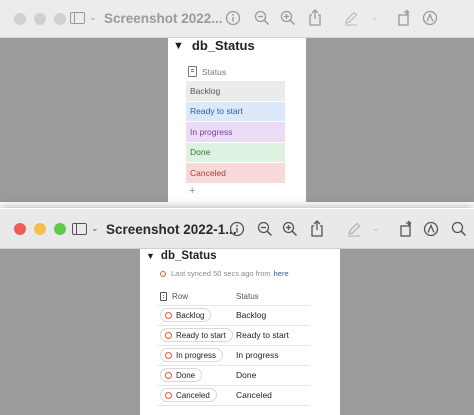 The width and height of the screenshot is (474, 415). I want to click on option-done: Done, so click(235, 151).